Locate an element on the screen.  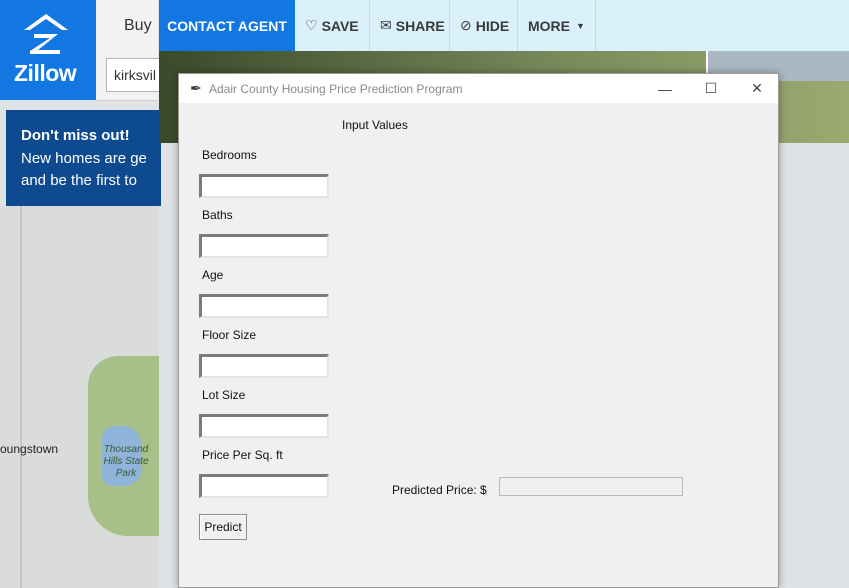
search-input: kirksvil is located at coordinates (136, 75).